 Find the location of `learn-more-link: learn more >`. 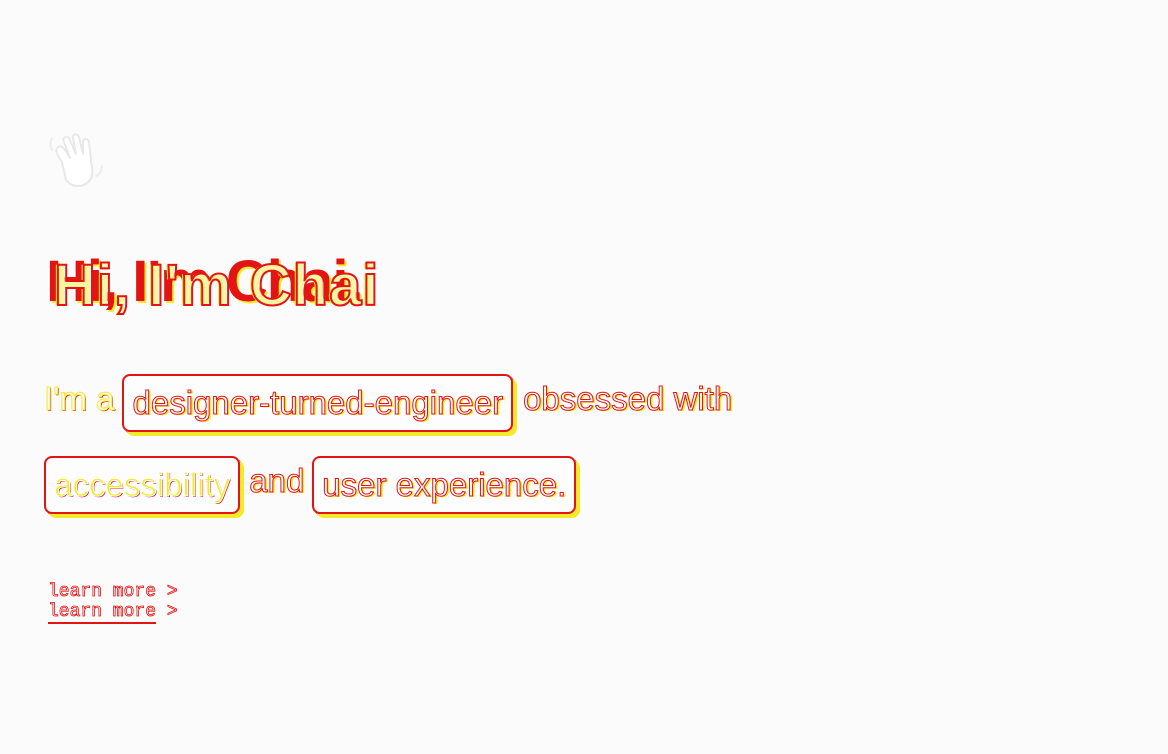

learn-more-link: learn more > is located at coordinates (113, 612).